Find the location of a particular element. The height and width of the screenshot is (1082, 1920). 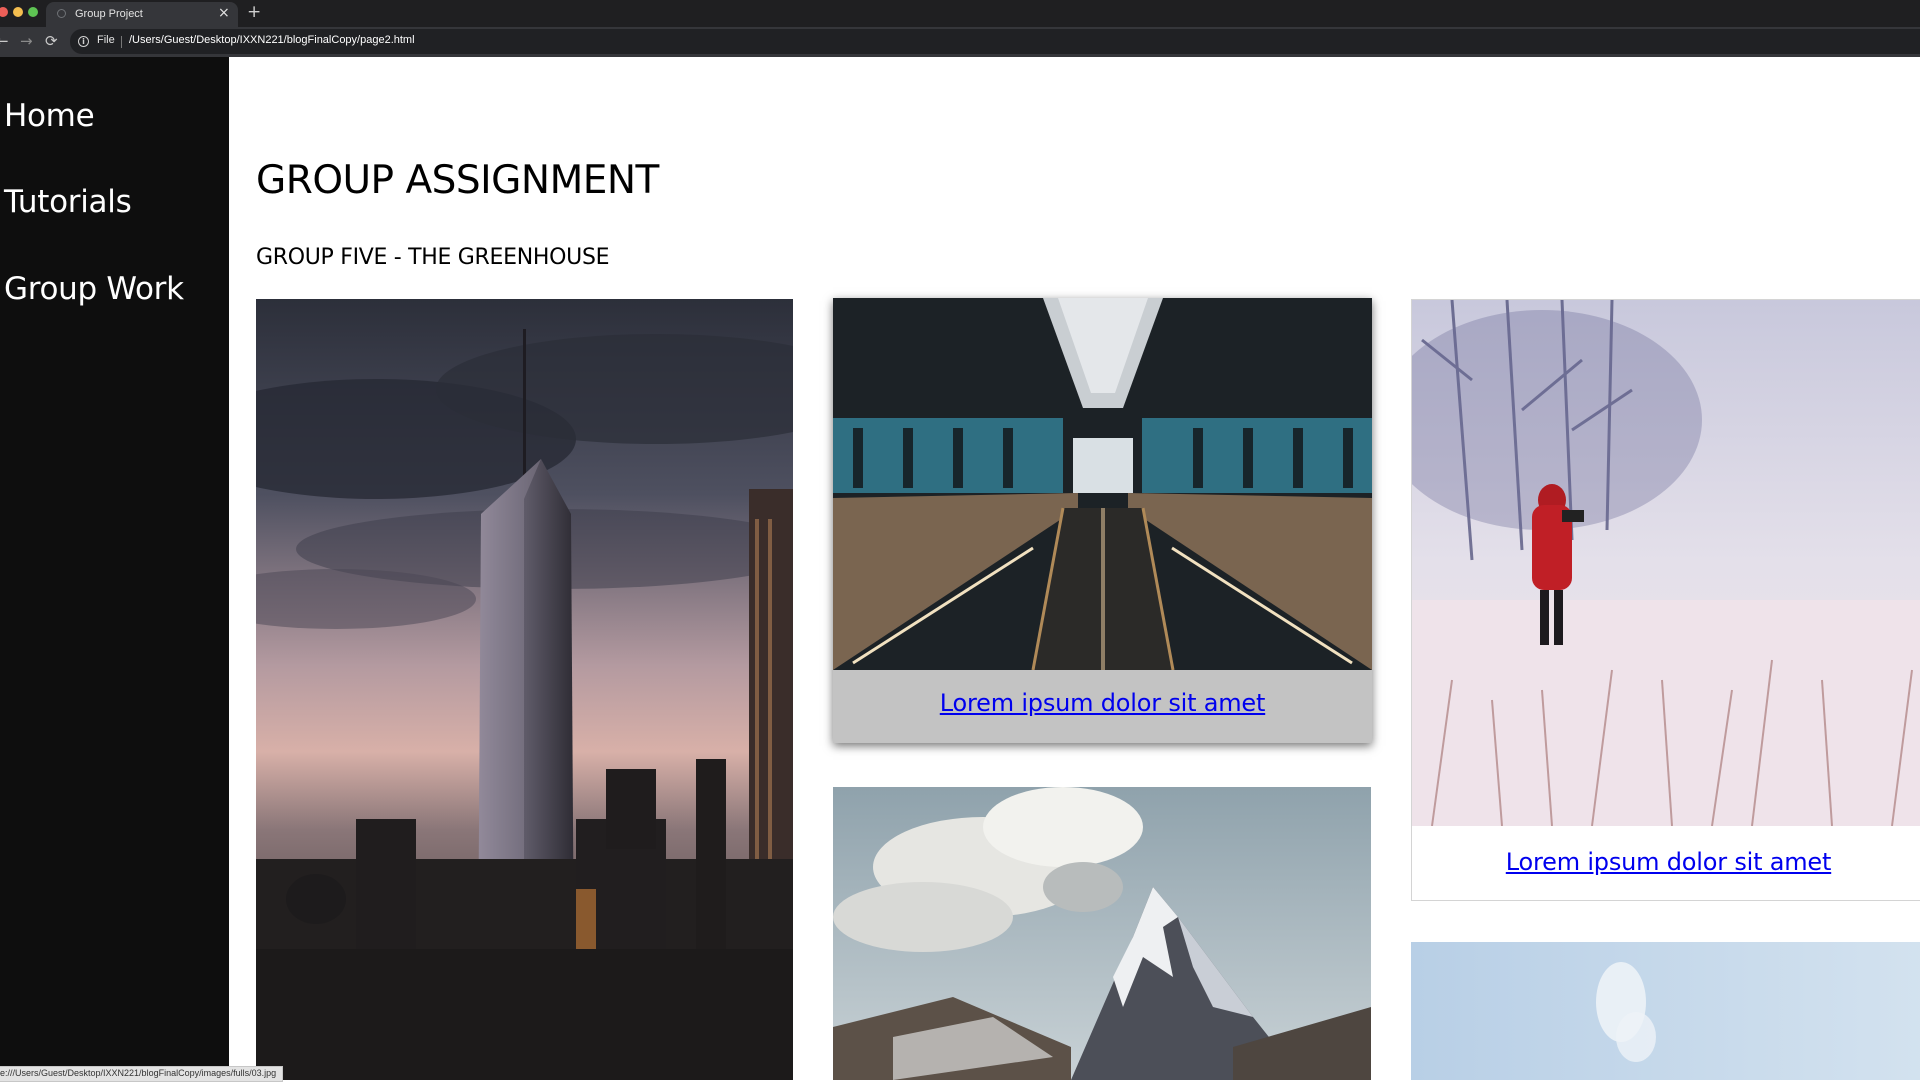

new-tab-button: + is located at coordinates (254, 12).